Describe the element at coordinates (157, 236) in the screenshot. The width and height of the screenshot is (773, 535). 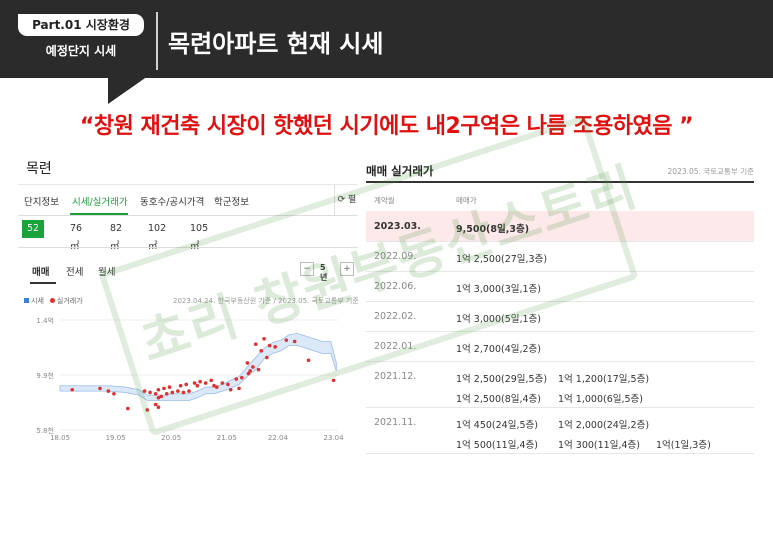
I see `size-option-102: 102㎡` at that location.